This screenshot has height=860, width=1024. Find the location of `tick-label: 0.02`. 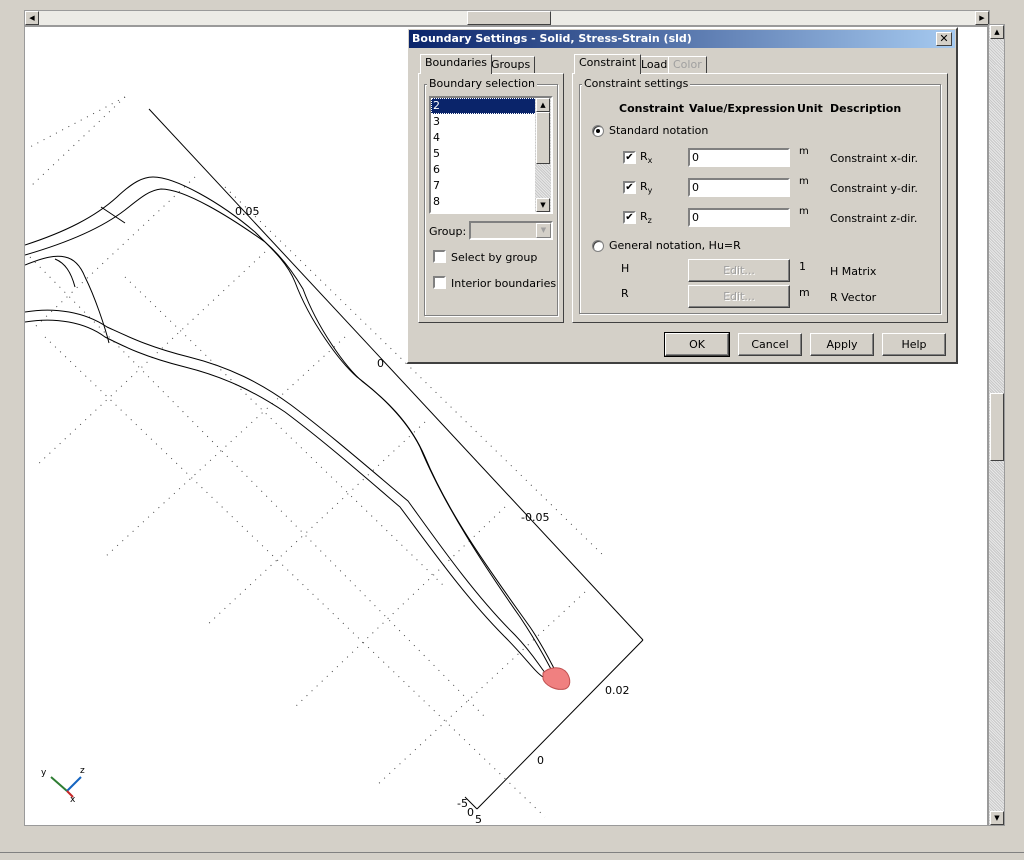

tick-label: 0.02 is located at coordinates (617, 690).